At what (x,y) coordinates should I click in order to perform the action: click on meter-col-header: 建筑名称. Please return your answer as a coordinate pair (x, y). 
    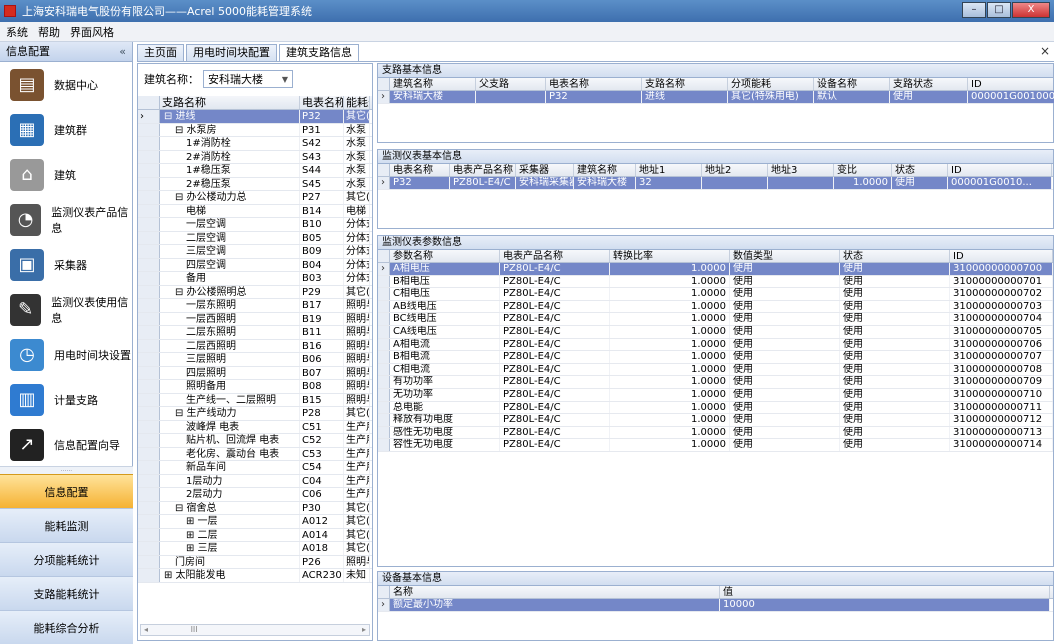
    Looking at the image, I should click on (605, 170).